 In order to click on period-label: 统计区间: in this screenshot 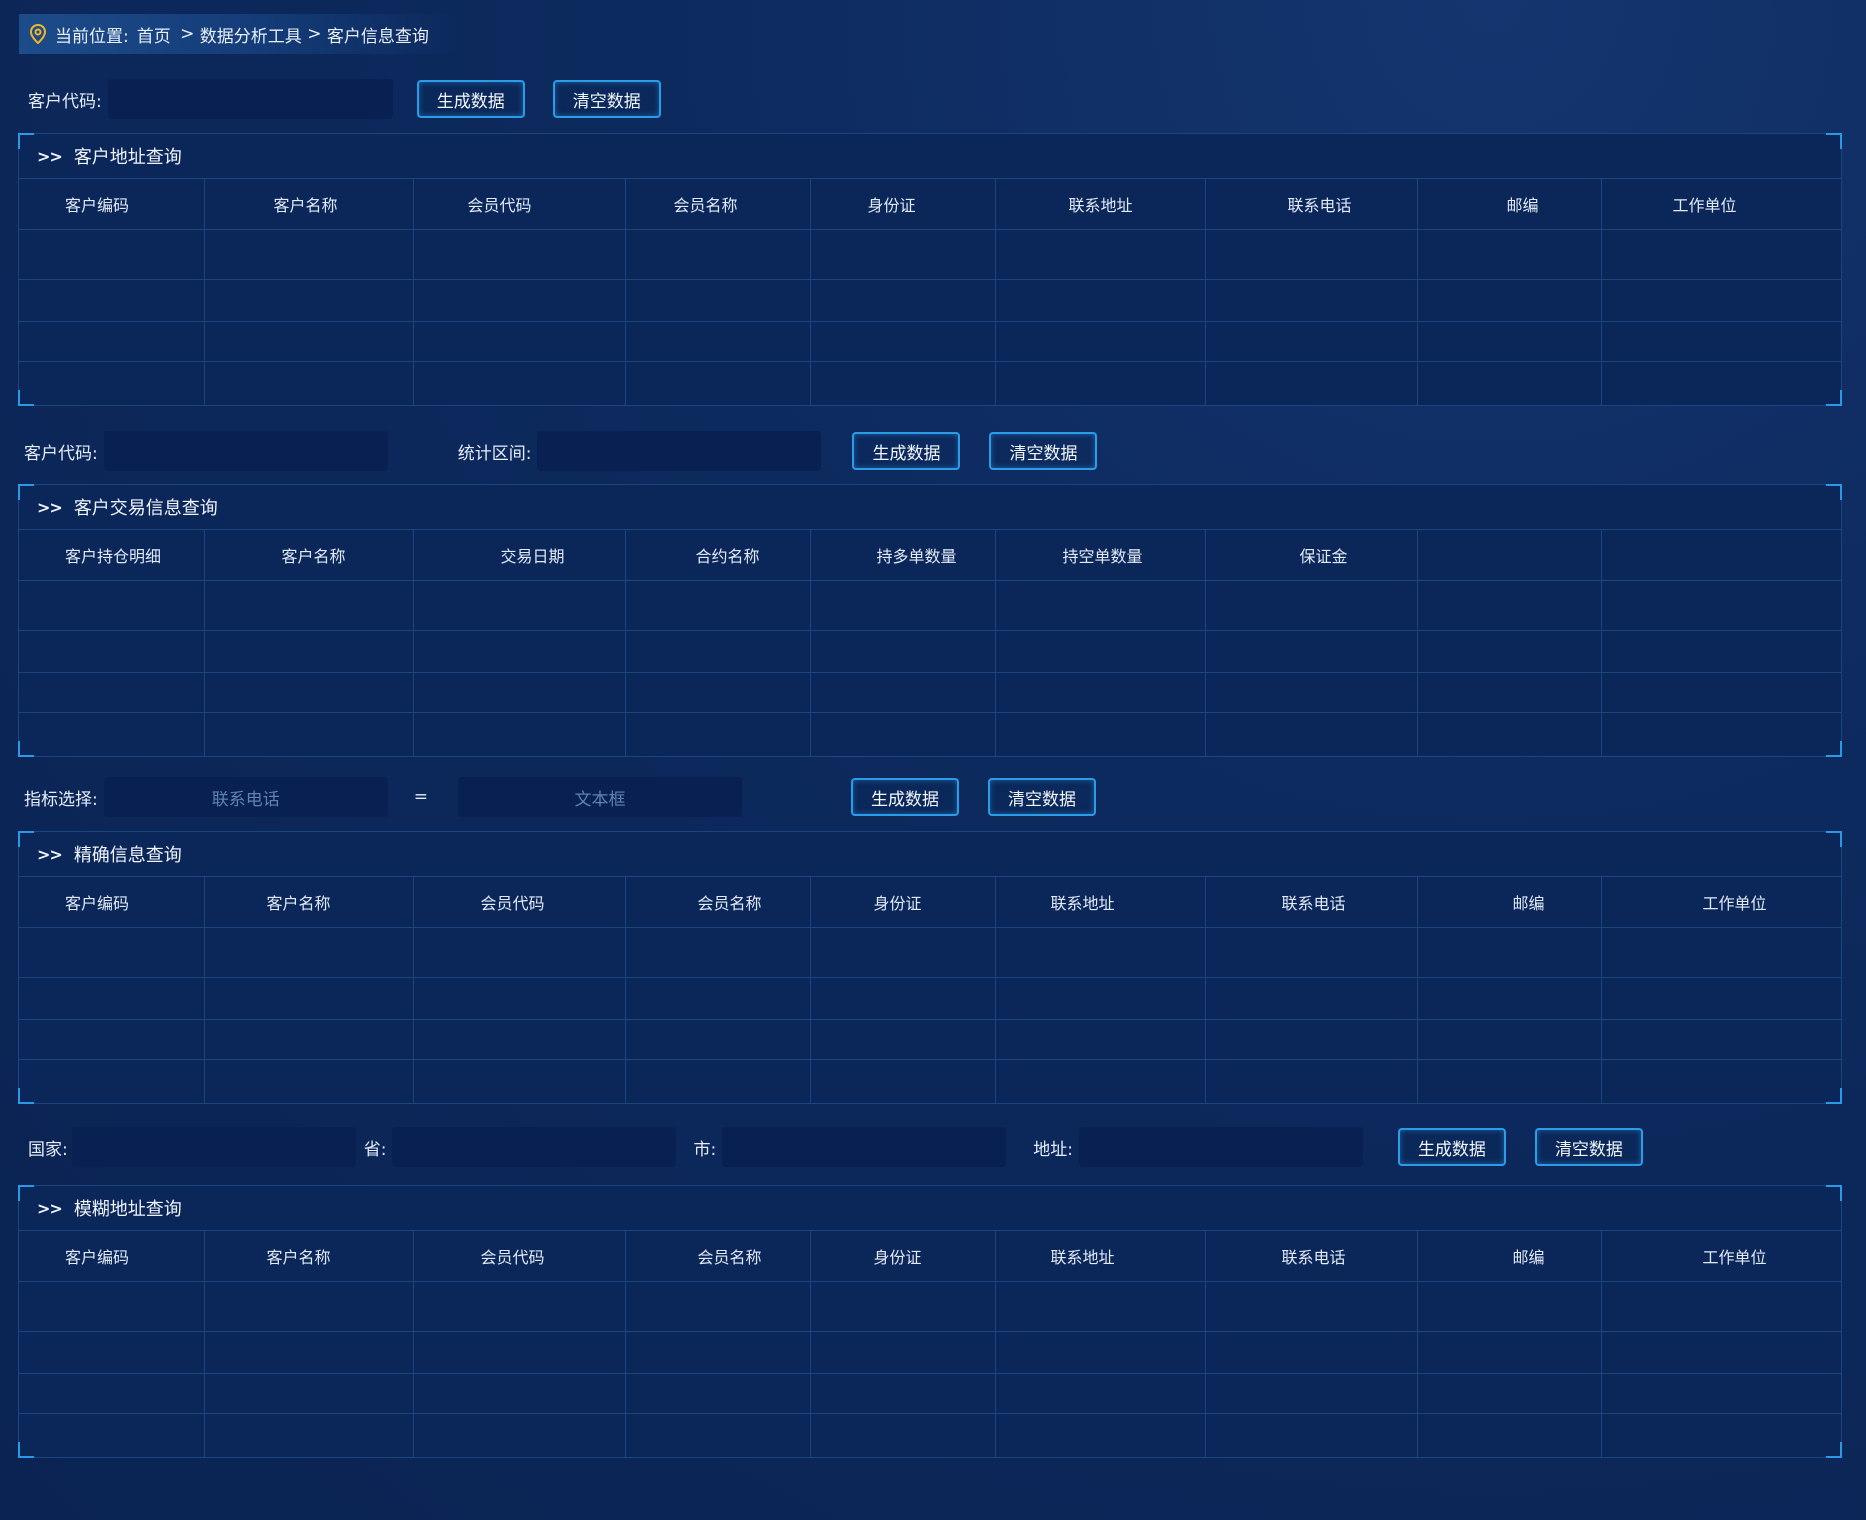, I will do `click(494, 453)`.